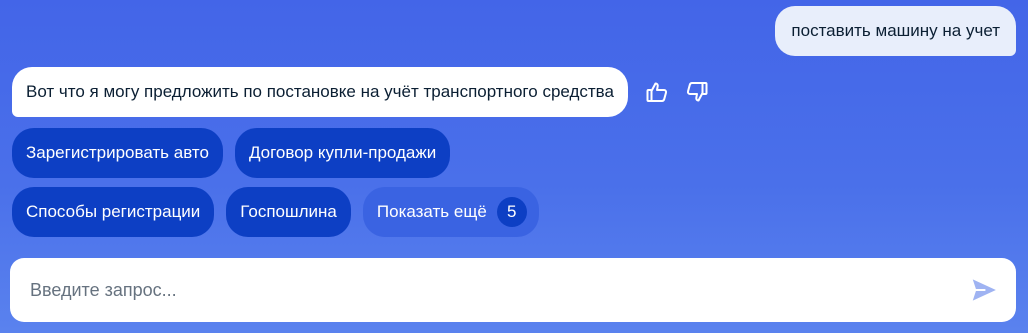  I want to click on show-more-button: Показать ещё 5, so click(450, 212).